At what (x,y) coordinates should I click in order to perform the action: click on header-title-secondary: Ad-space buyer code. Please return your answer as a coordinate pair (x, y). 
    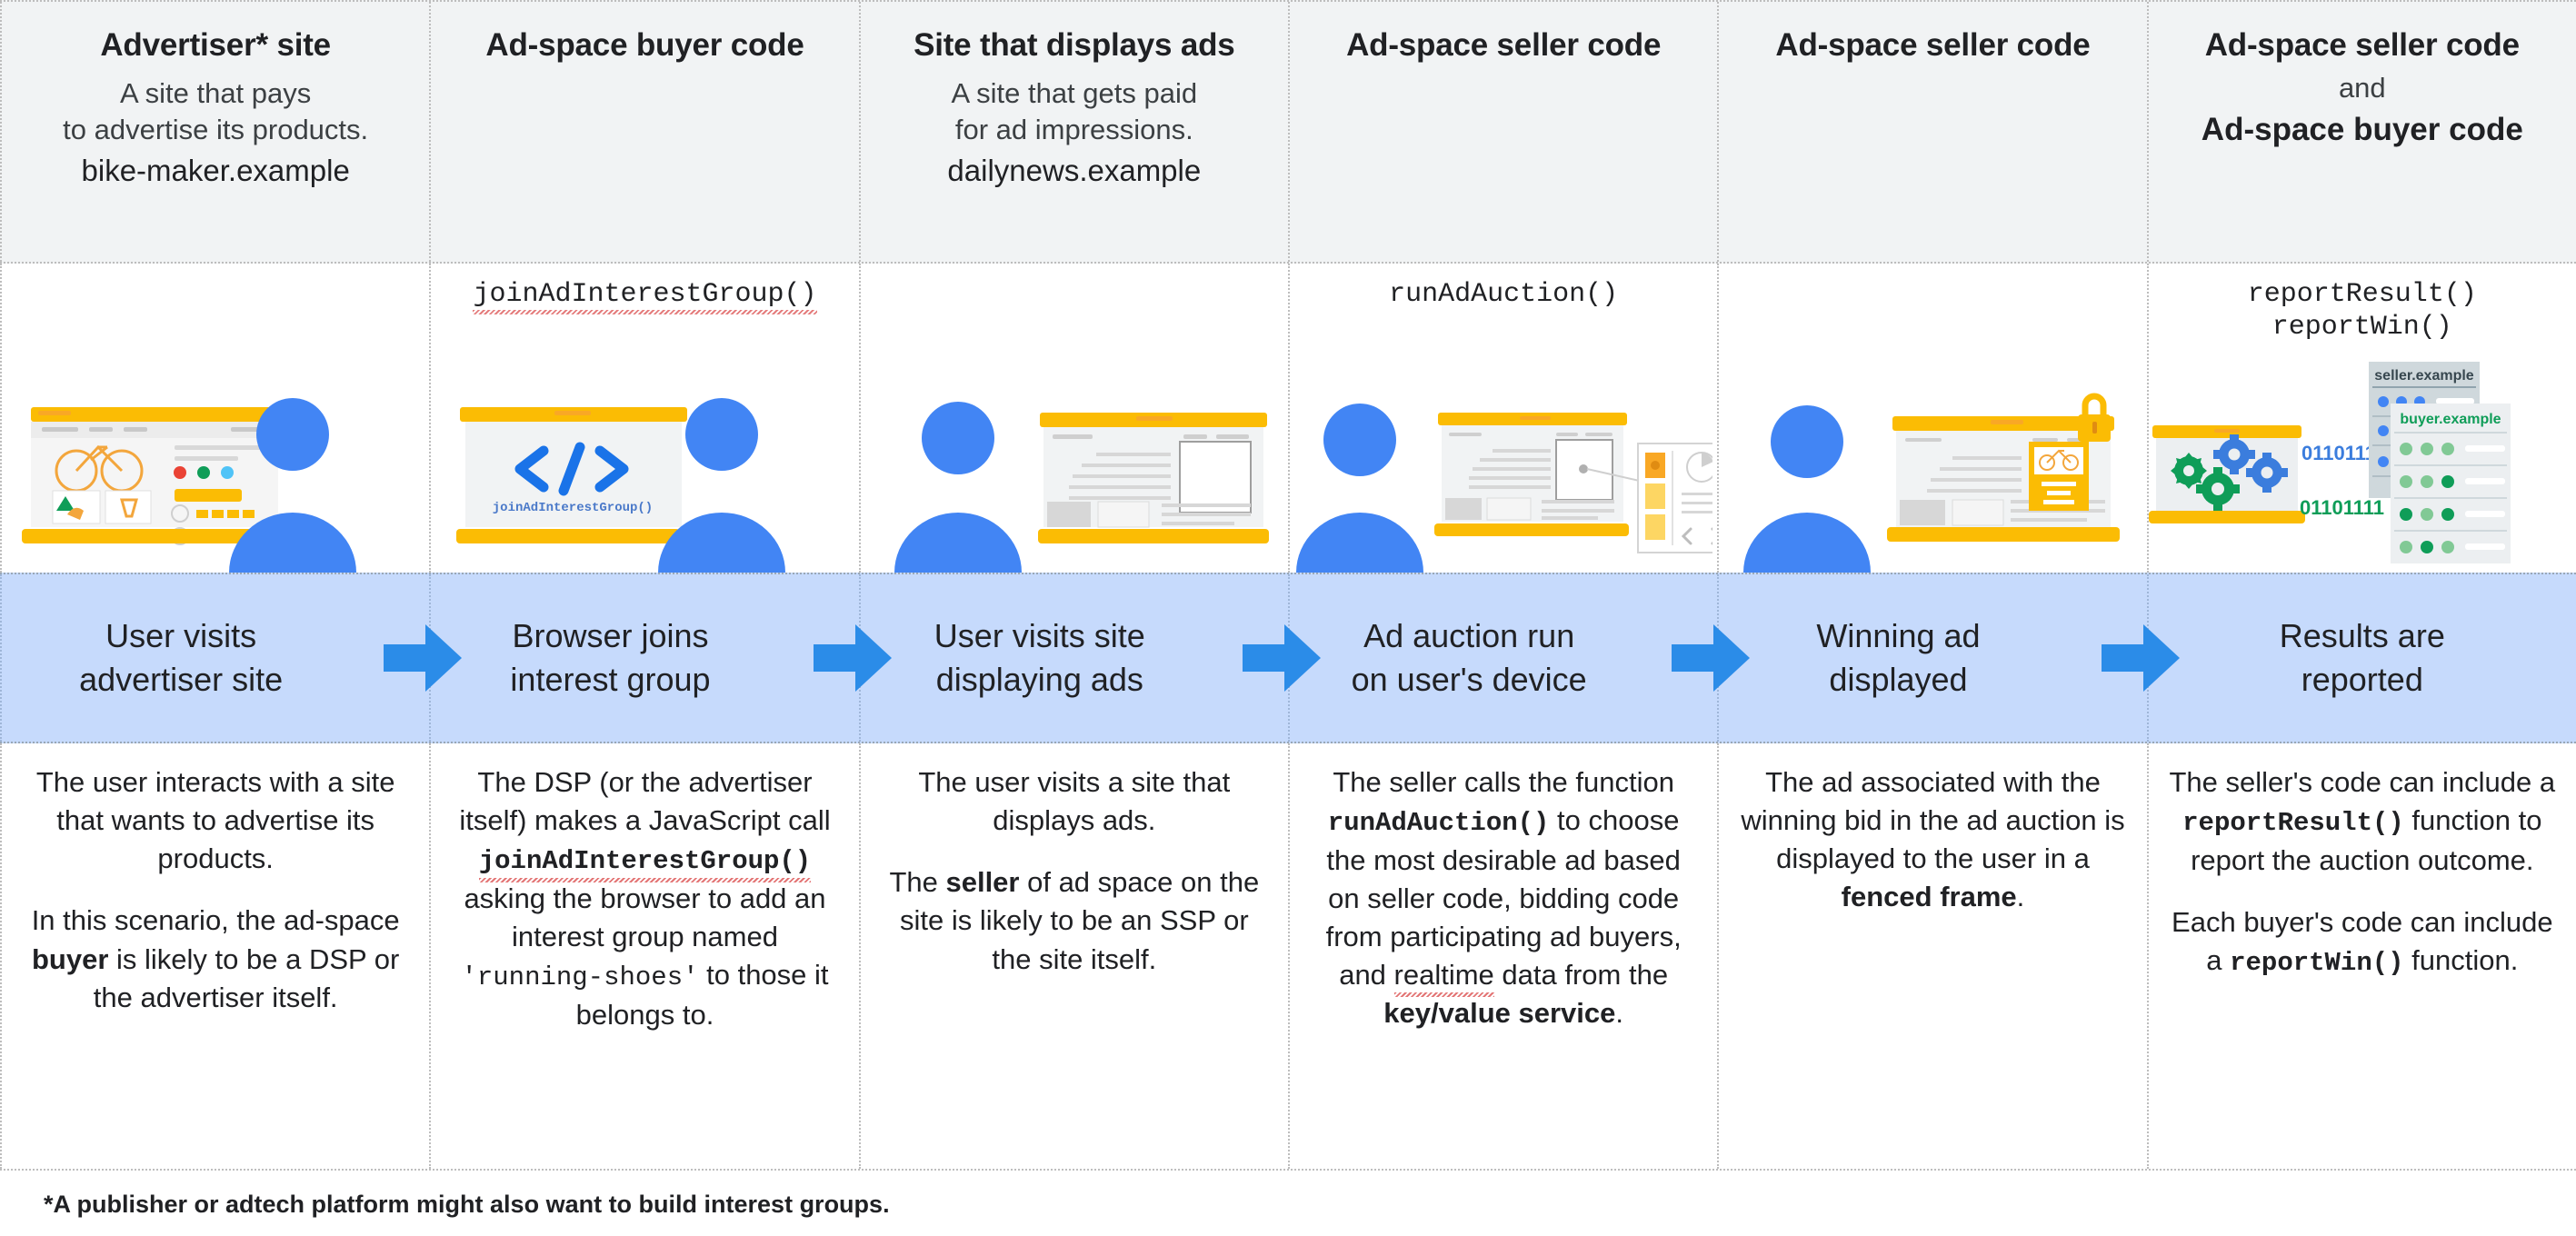
    Looking at the image, I should click on (2362, 129).